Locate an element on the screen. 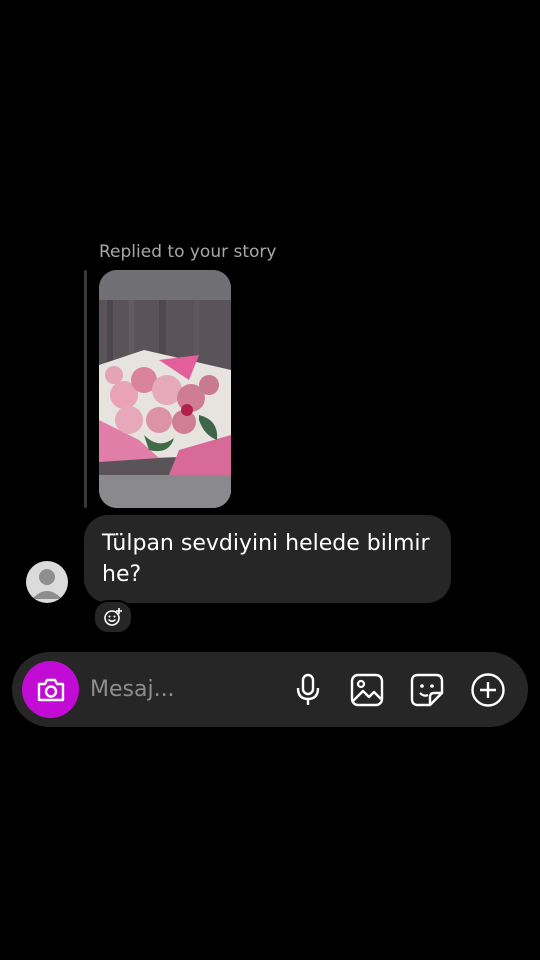 Image resolution: width=540 pixels, height=960 pixels. default-avatar-icon is located at coordinates (47, 584).